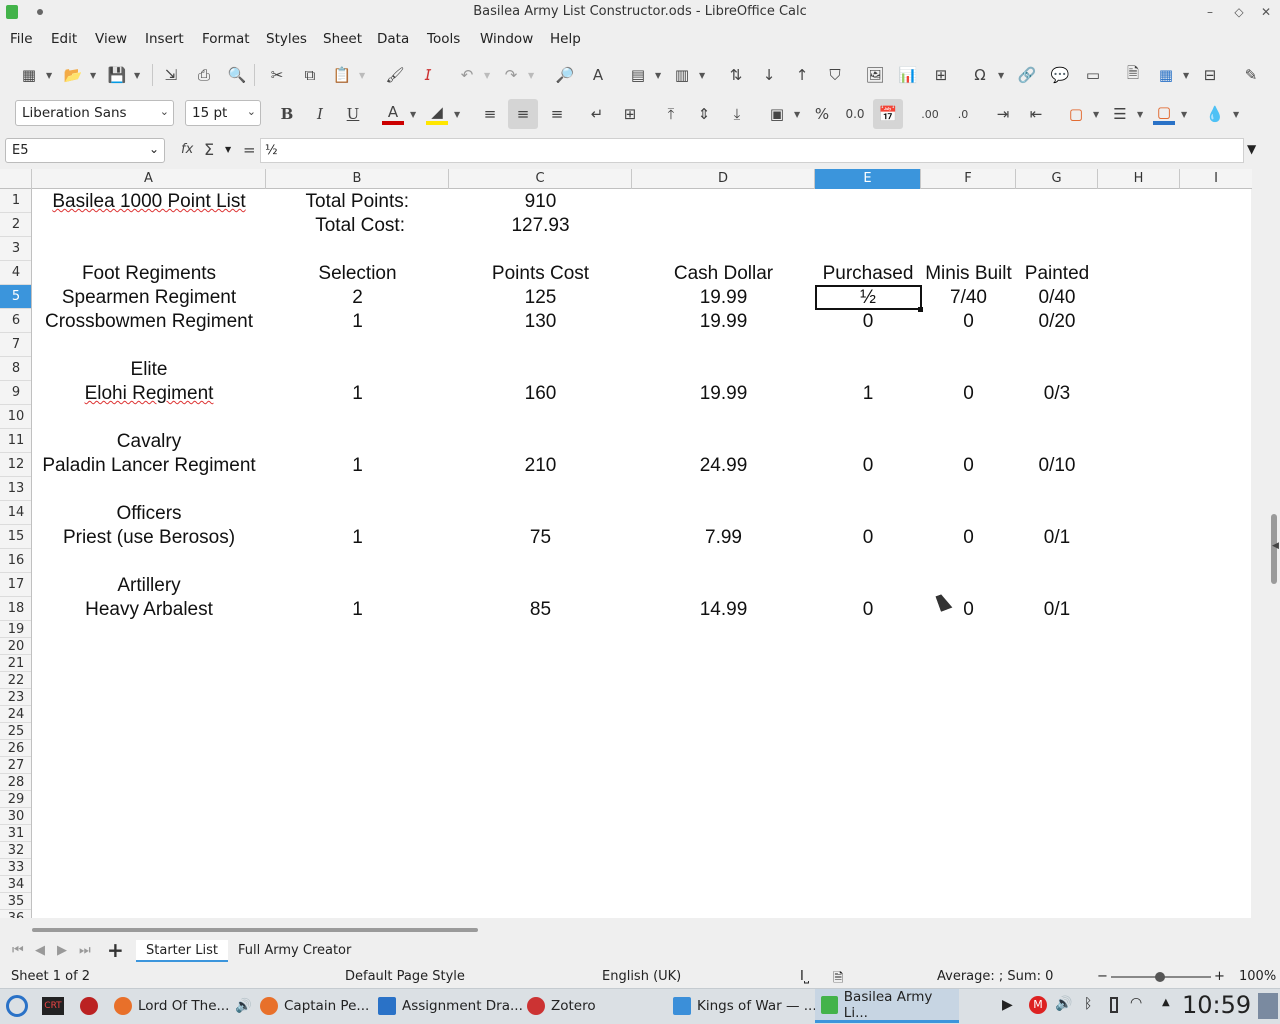  I want to click on cell-b1: Total Points:, so click(338, 202).